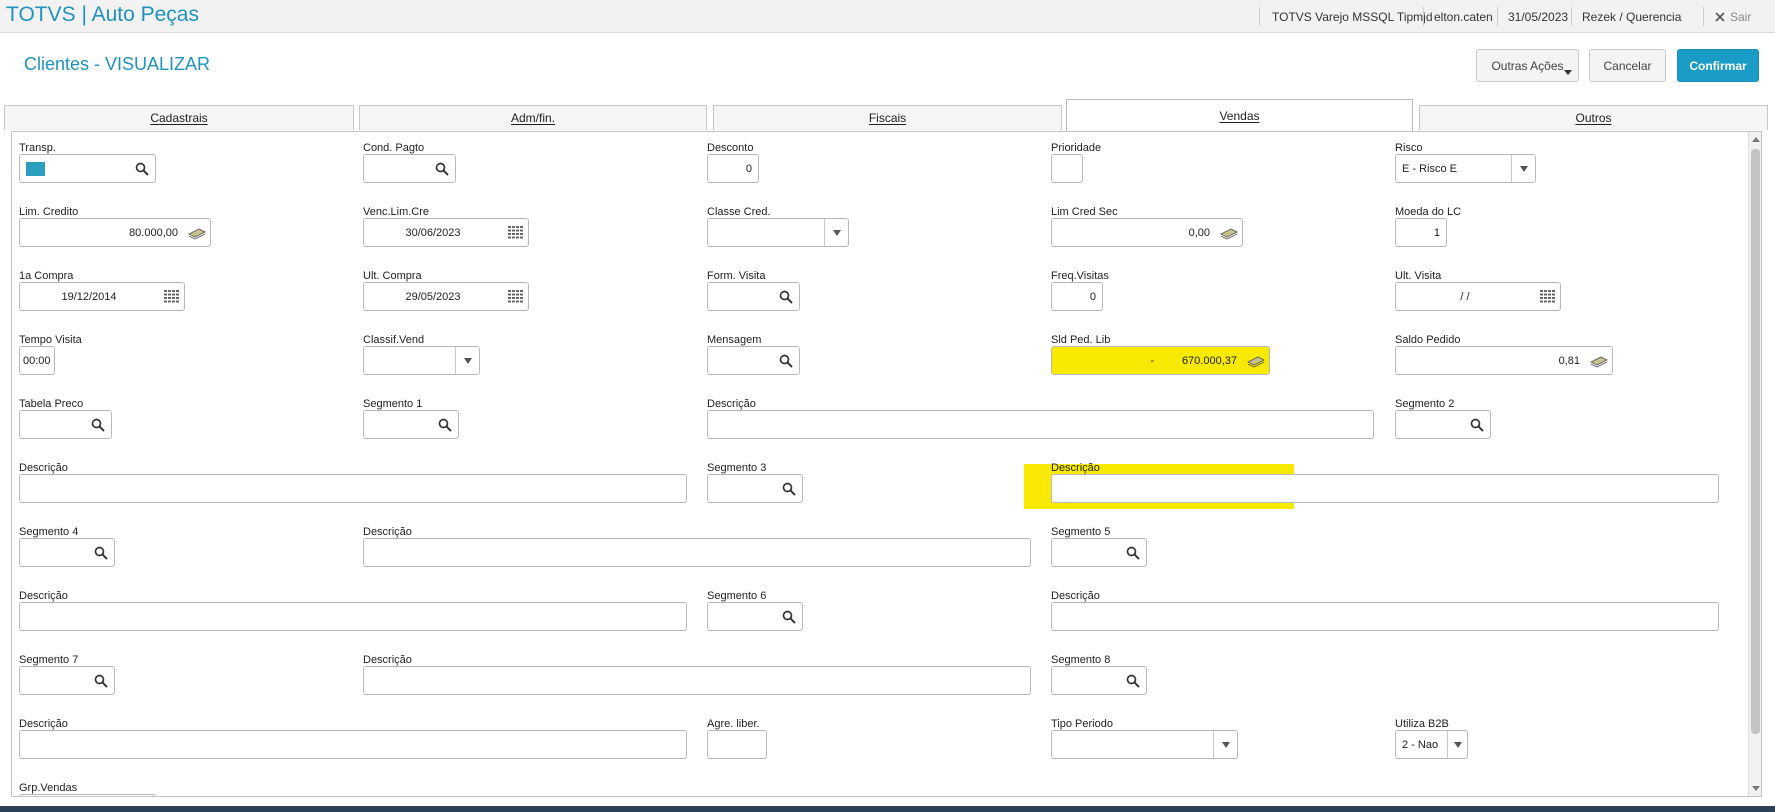  What do you see at coordinates (411, 424) in the screenshot?
I see `segmento-1-field` at bounding box center [411, 424].